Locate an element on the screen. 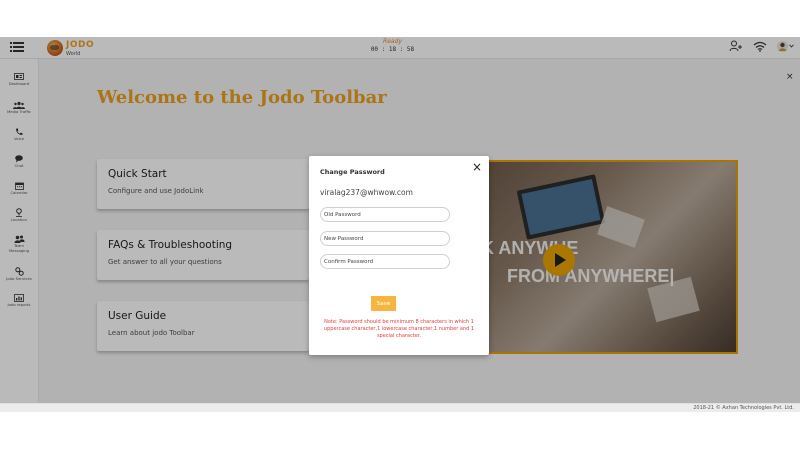 This screenshot has height=450, width=800. dialog-close-icon: × is located at coordinates (477, 167).